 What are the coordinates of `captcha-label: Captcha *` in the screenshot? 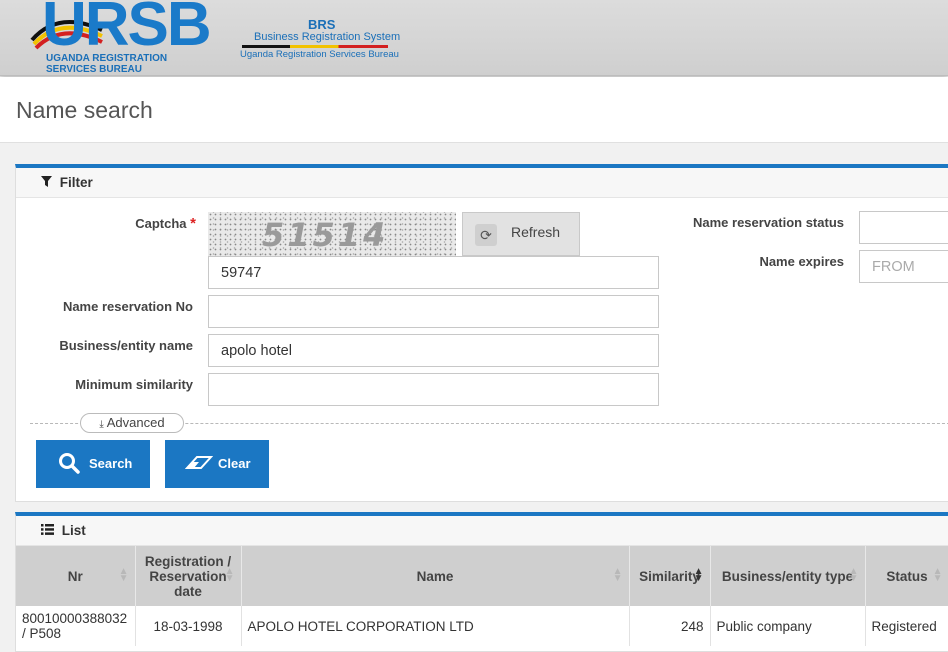 It's located at (156, 223).